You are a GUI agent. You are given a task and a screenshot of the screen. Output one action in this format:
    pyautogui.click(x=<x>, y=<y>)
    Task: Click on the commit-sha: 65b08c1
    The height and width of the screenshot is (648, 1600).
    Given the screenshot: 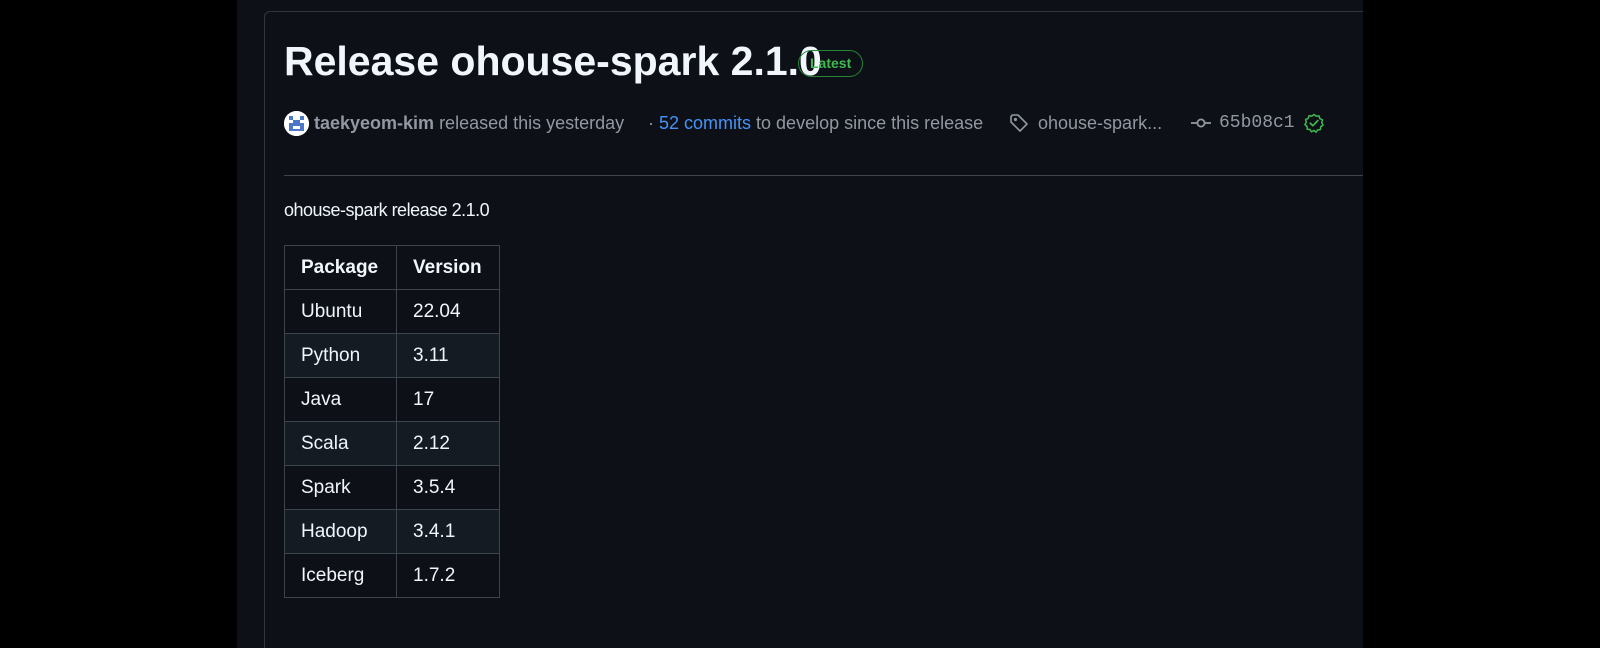 What is the action you would take?
    pyautogui.click(x=1257, y=123)
    